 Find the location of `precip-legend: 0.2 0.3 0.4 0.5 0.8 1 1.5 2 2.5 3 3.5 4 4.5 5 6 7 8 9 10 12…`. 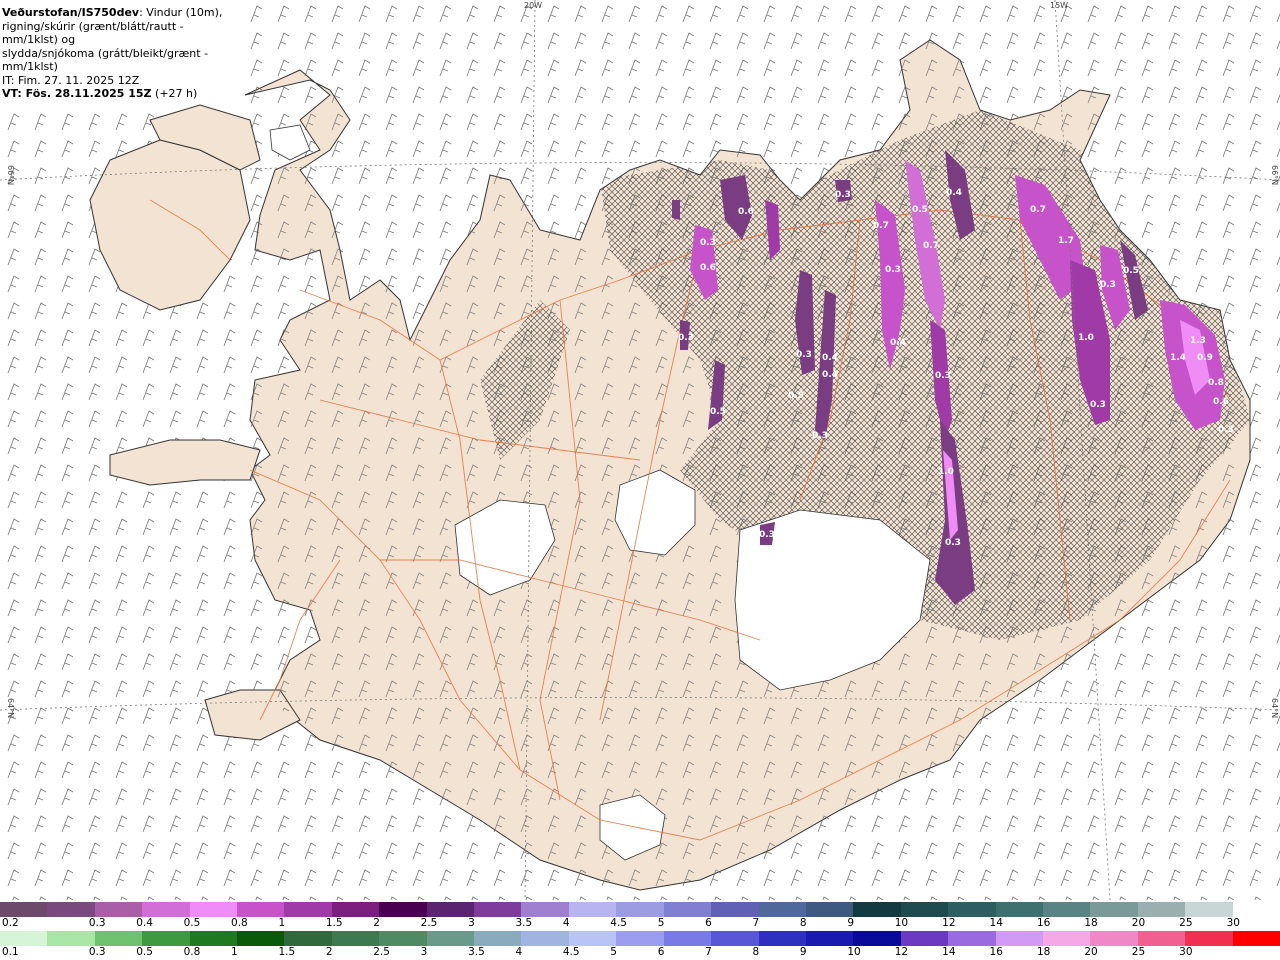

precip-legend: 0.2 0.3 0.4 0.5 0.8 1 1.5 2 2.5 3 3.5 4 4.5 5 6 7 8 9 10 12… is located at coordinates (640, 930).